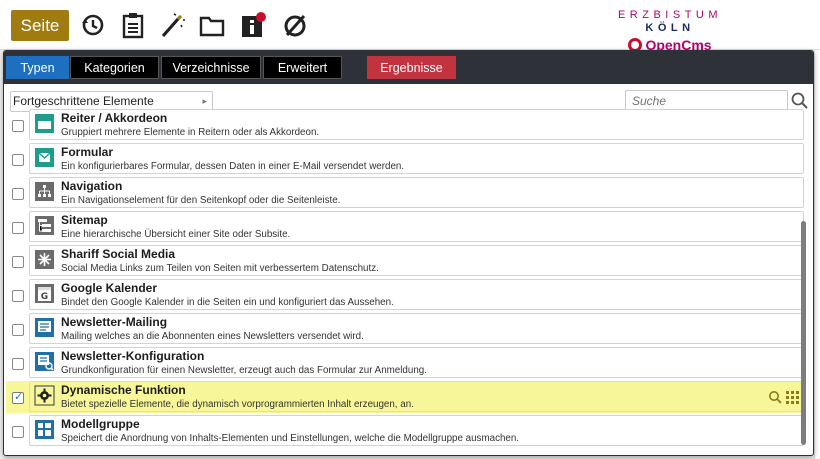 This screenshot has width=820, height=459. I want to click on tab-typen: Typen, so click(37, 67).